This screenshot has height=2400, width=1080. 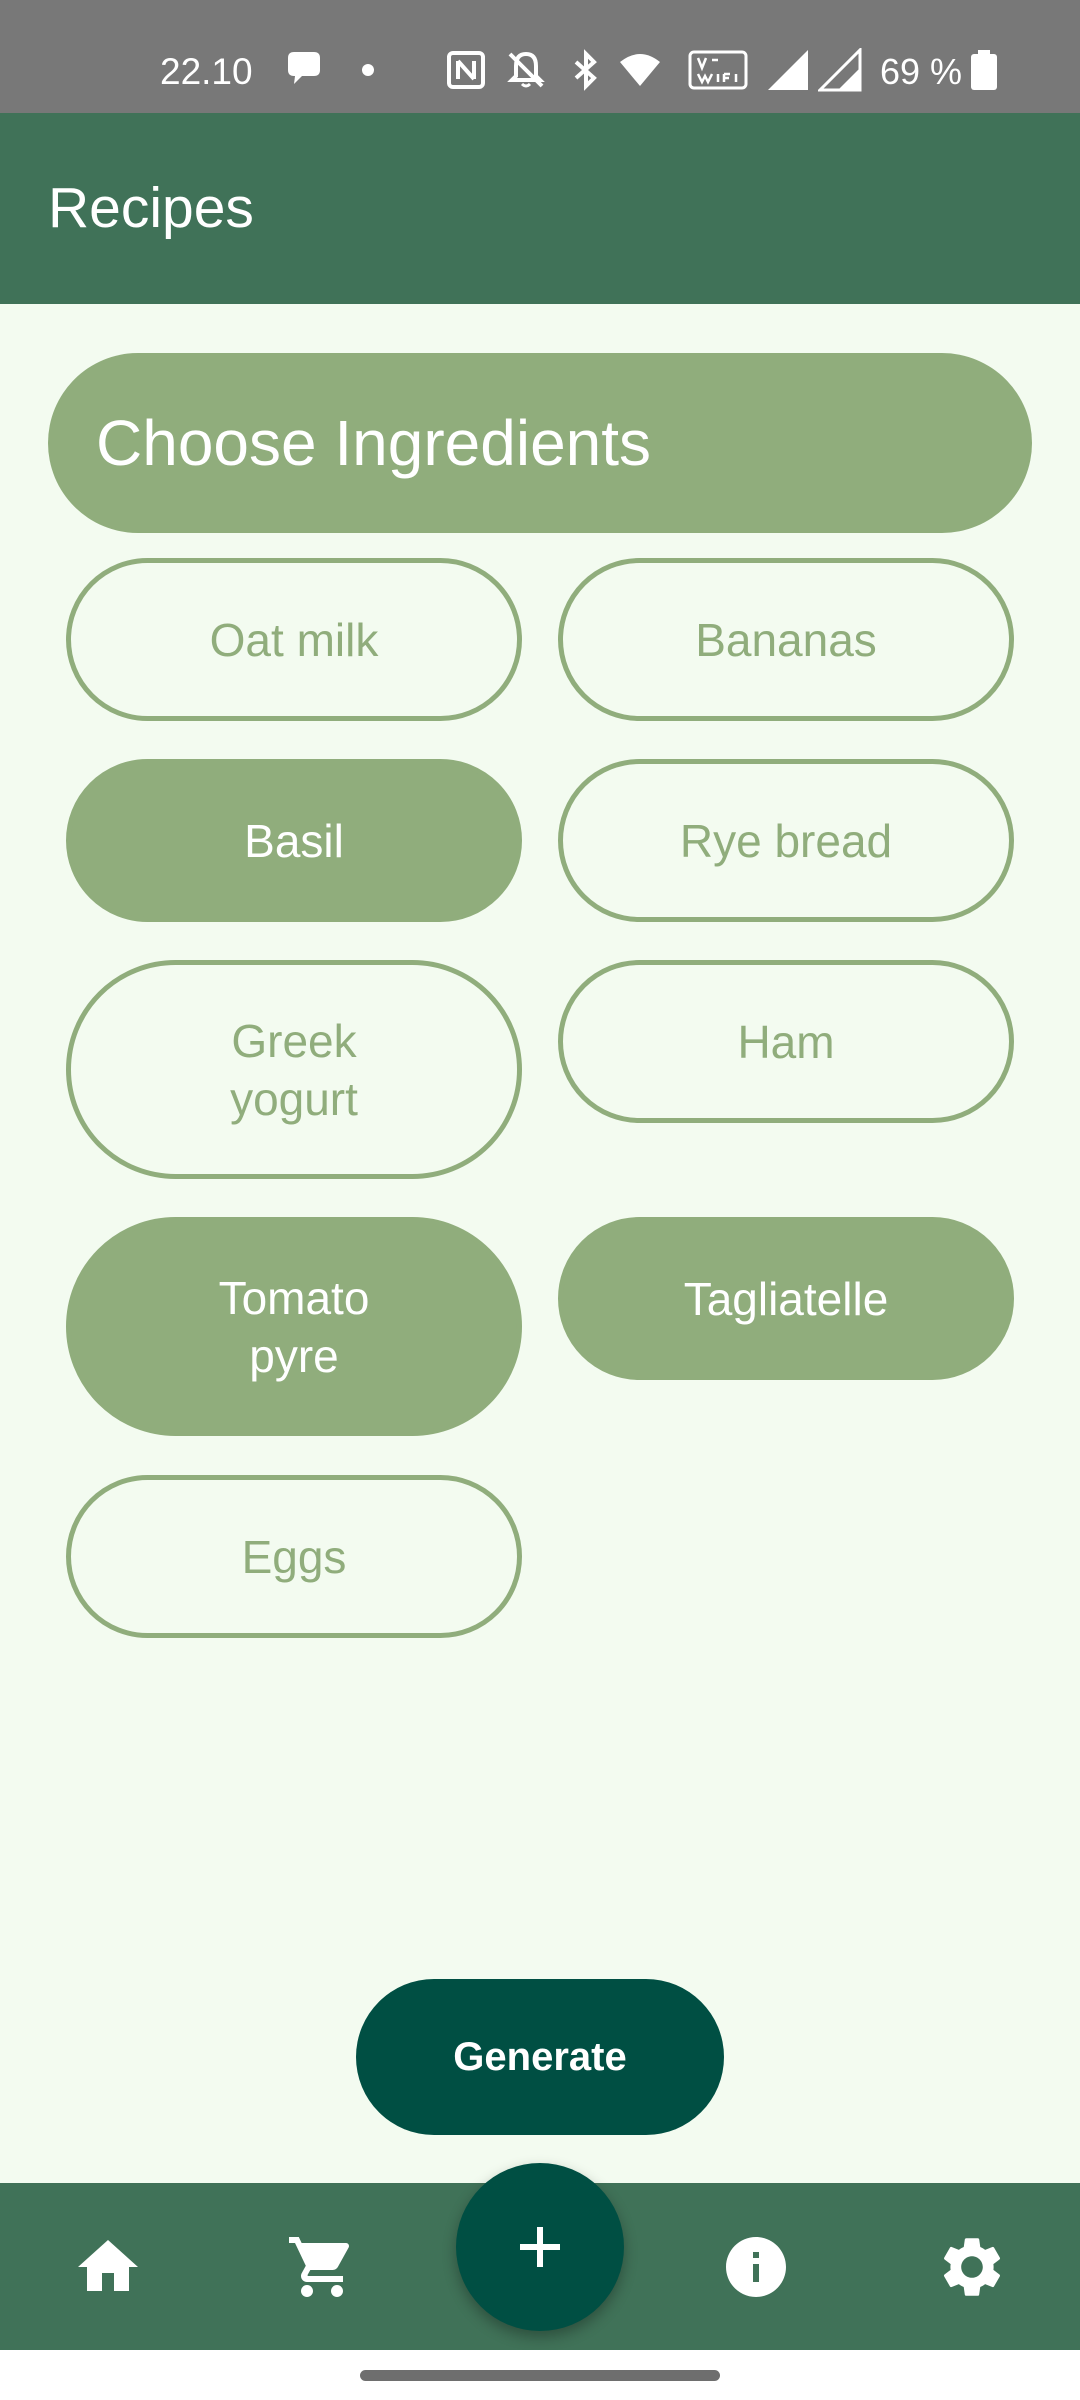 I want to click on ingredient-chip-bananas: Bananas, so click(x=786, y=639).